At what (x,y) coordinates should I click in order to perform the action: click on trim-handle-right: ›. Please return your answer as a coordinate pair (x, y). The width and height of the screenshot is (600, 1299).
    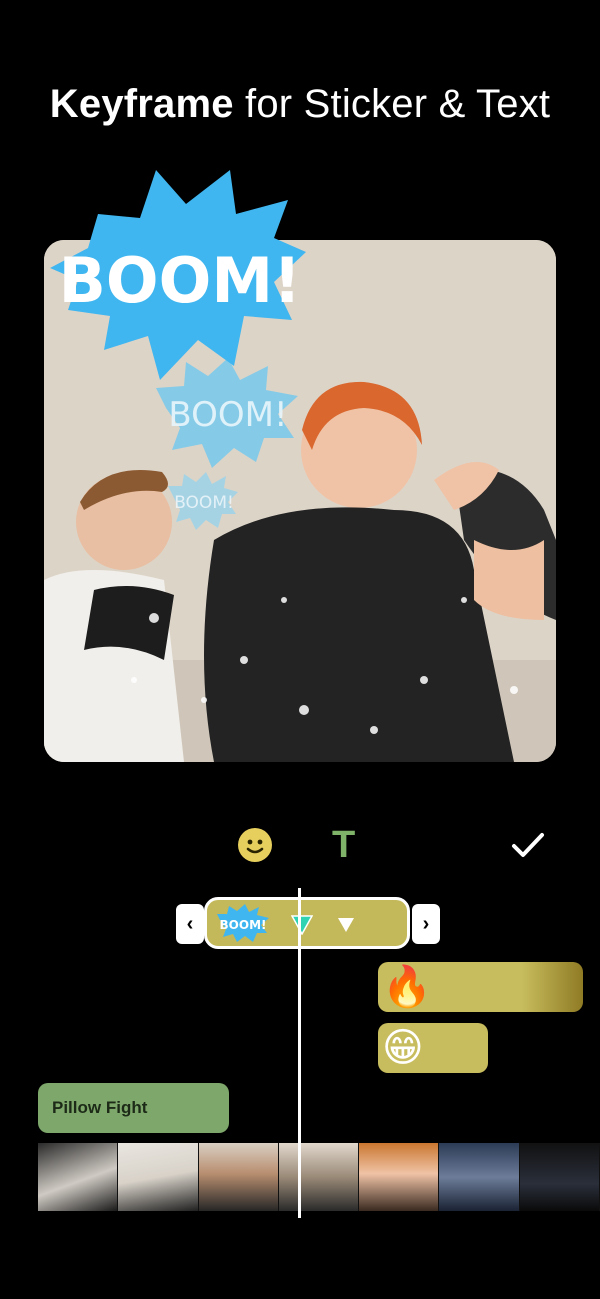
    Looking at the image, I should click on (426, 924).